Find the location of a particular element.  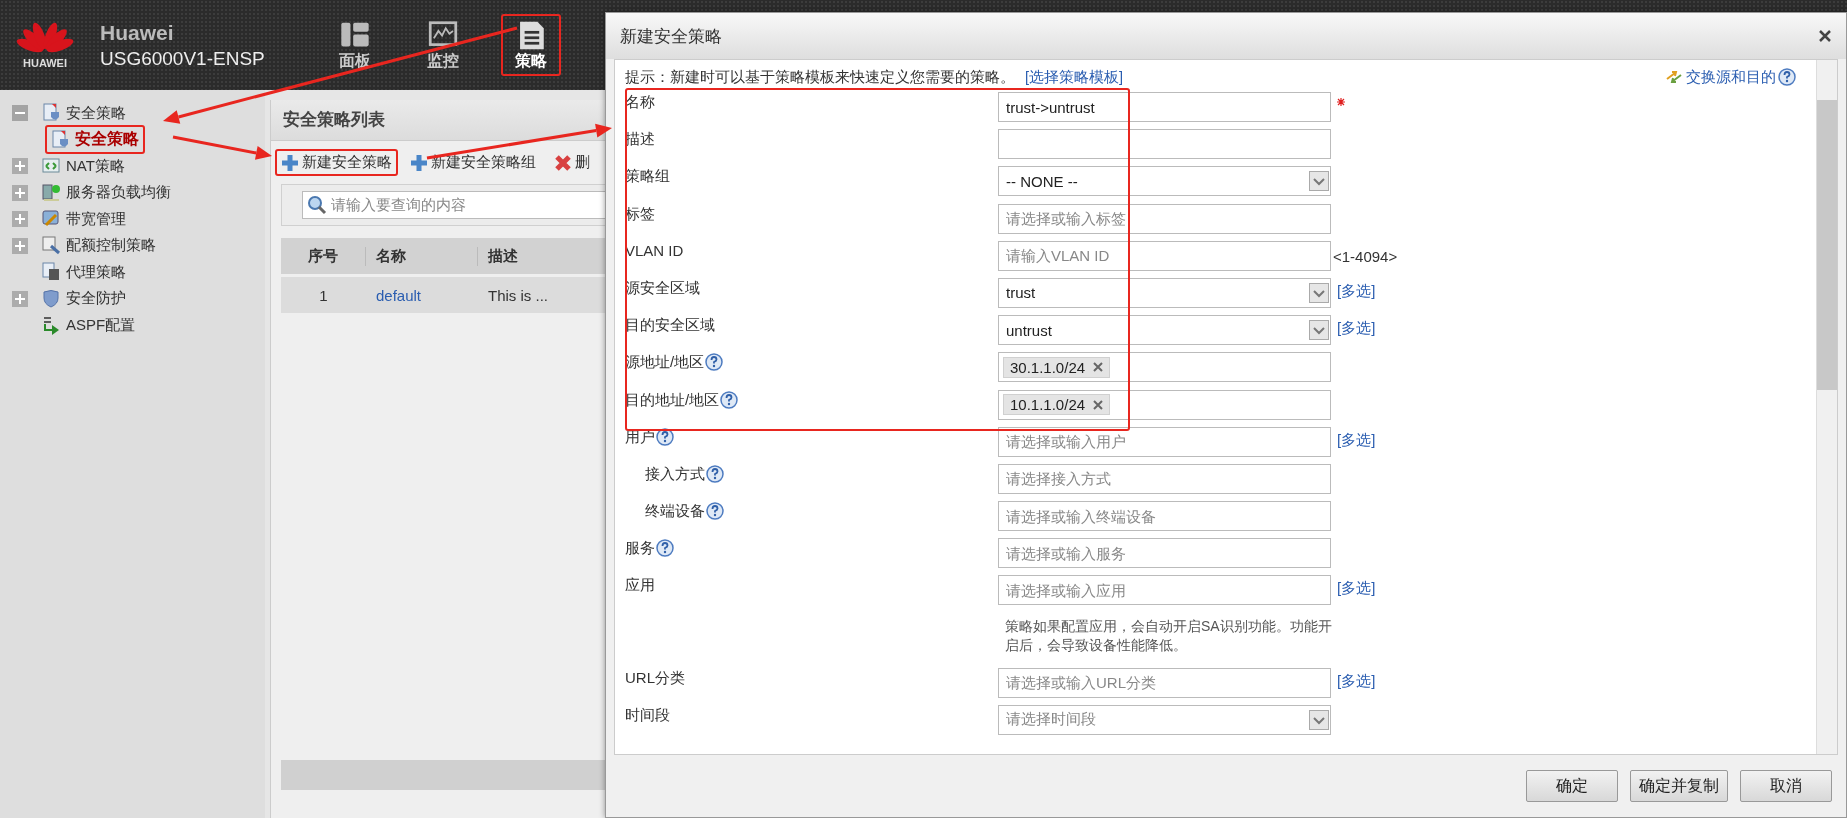

tree-item: 服务器负载均衡 is located at coordinates (106, 192).